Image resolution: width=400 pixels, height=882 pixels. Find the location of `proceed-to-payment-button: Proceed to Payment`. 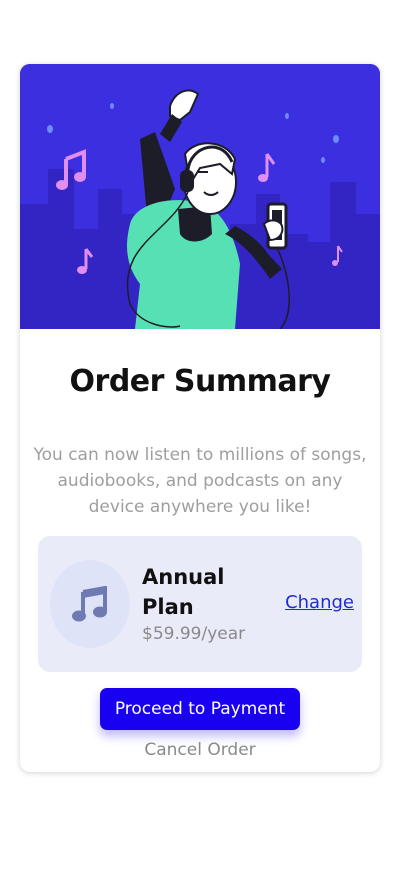

proceed-to-payment-button: Proceed to Payment is located at coordinates (200, 709).